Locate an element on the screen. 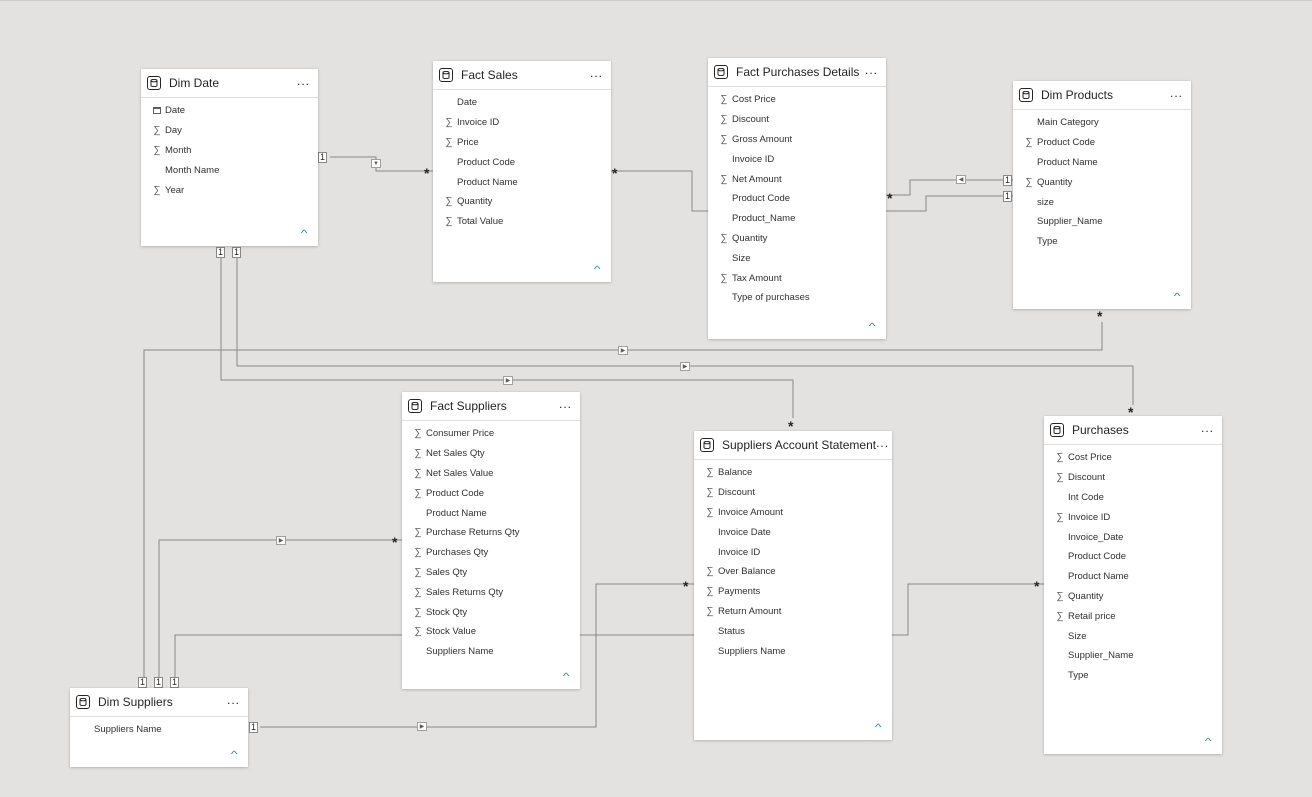 The image size is (1312, 797). field-row: ∑ Purchases Qty is located at coordinates (491, 553).